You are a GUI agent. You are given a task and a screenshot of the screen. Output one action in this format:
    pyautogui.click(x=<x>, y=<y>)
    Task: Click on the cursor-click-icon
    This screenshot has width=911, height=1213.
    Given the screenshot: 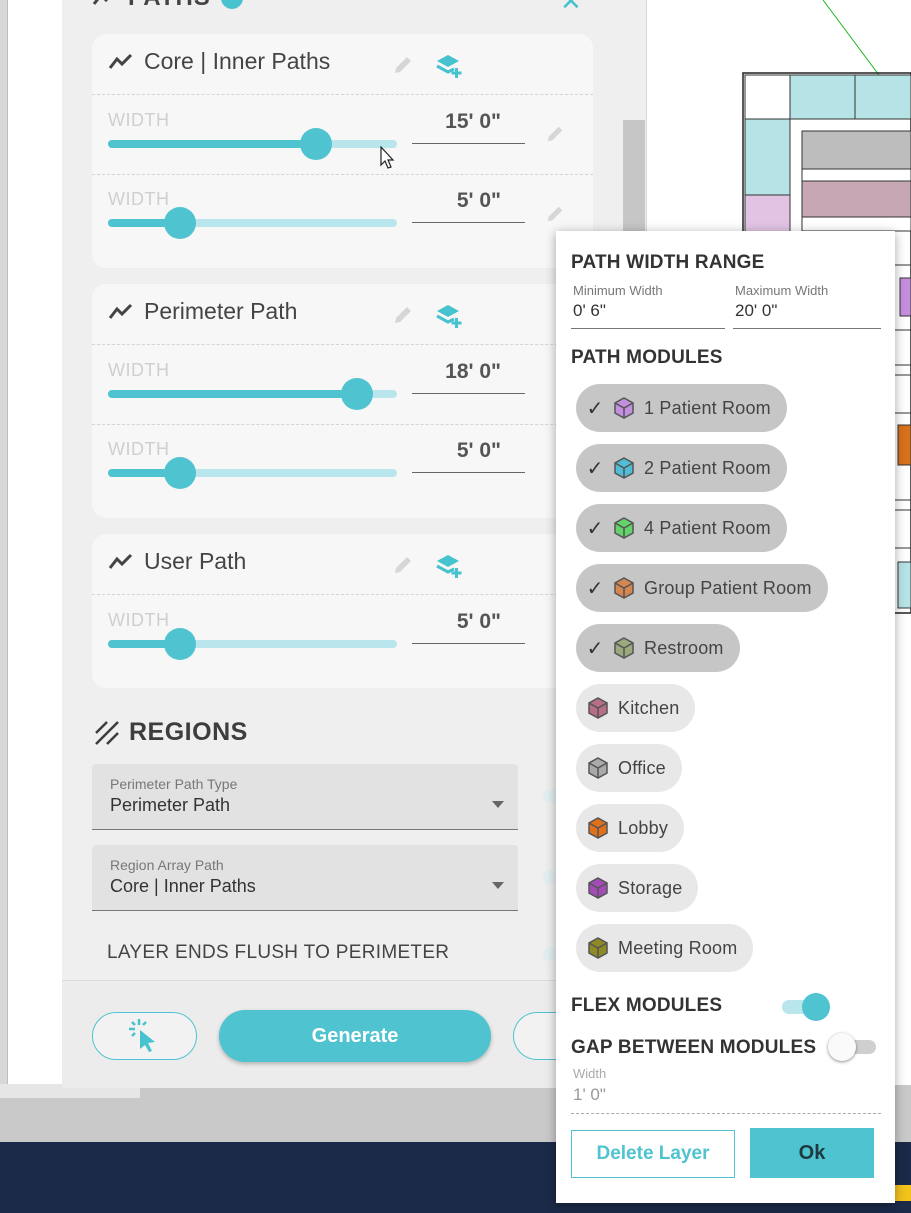 What is the action you would take?
    pyautogui.click(x=142, y=1035)
    